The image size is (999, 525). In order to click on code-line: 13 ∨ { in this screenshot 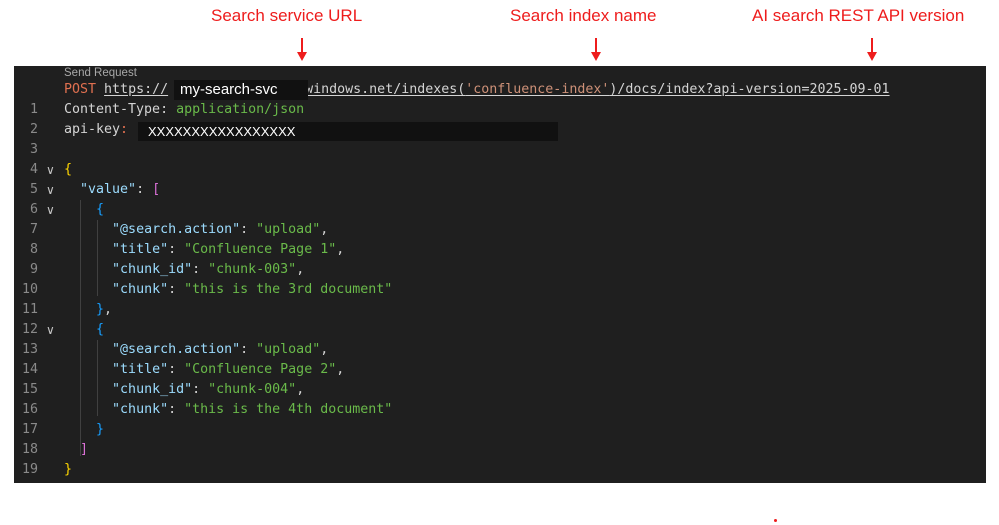, I will do `click(500, 338)`.